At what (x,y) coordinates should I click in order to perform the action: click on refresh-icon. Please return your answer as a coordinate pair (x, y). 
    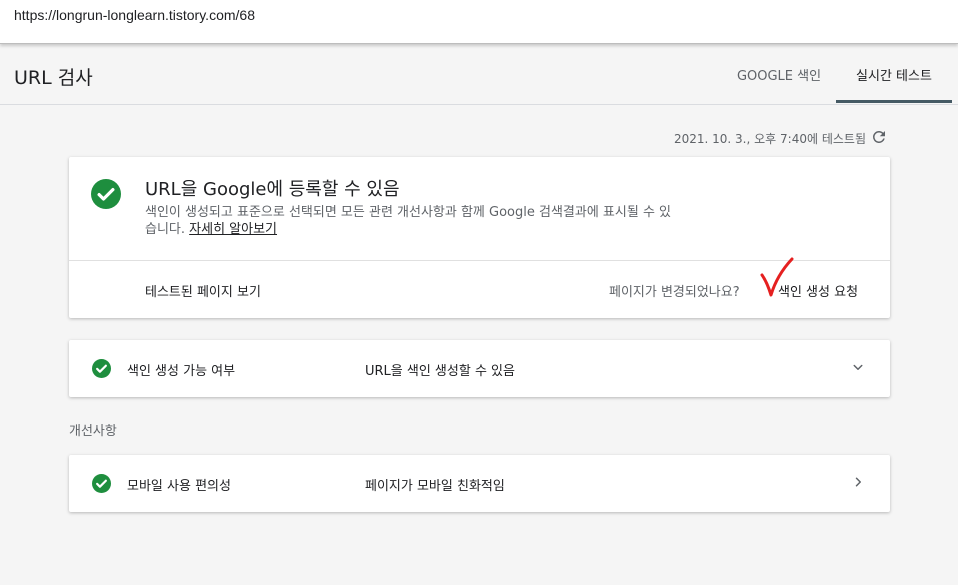
    Looking at the image, I should click on (879, 137).